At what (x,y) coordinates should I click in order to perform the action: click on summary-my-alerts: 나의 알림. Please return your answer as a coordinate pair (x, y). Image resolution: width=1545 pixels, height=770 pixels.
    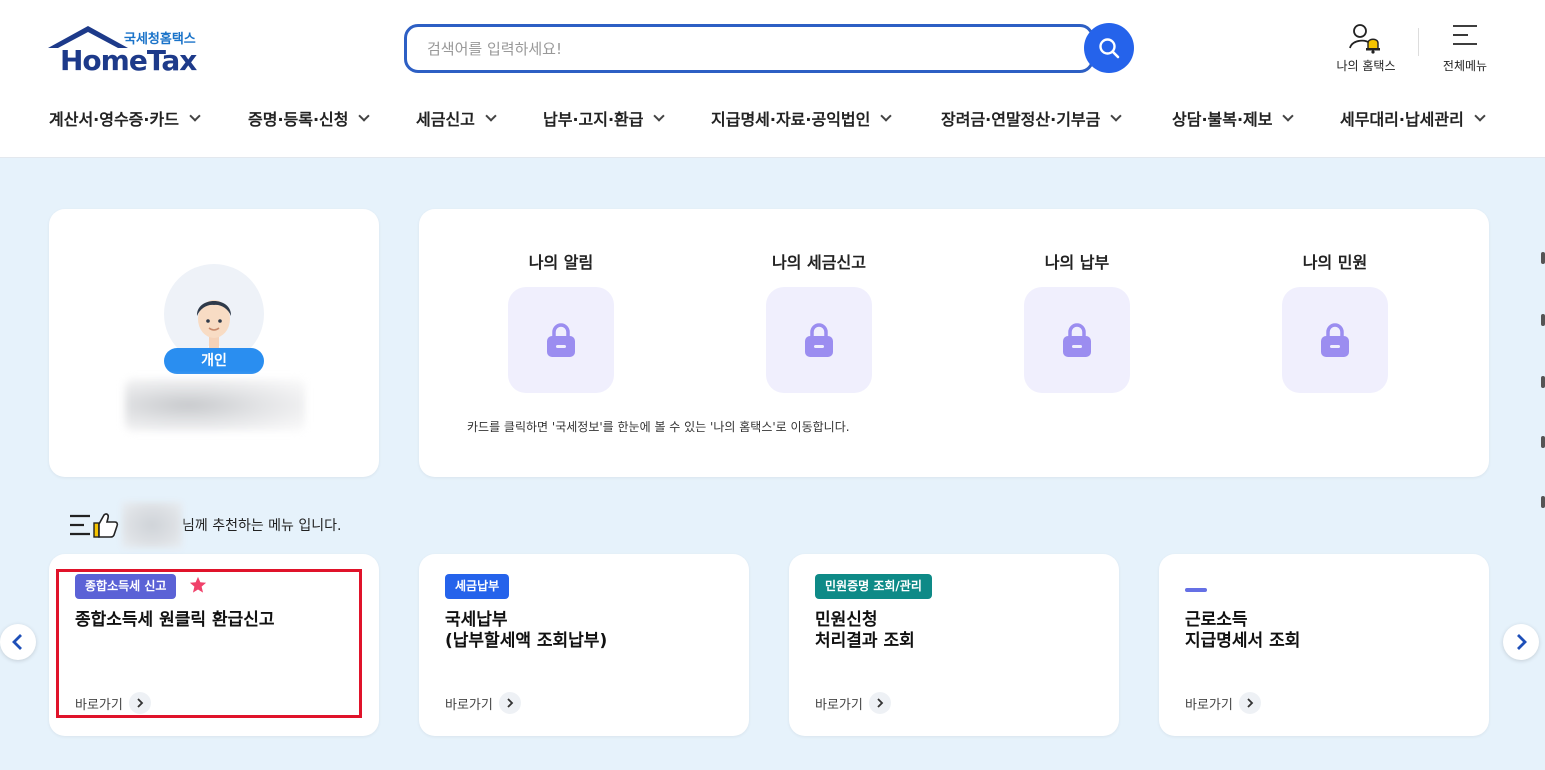
    Looking at the image, I should click on (561, 321).